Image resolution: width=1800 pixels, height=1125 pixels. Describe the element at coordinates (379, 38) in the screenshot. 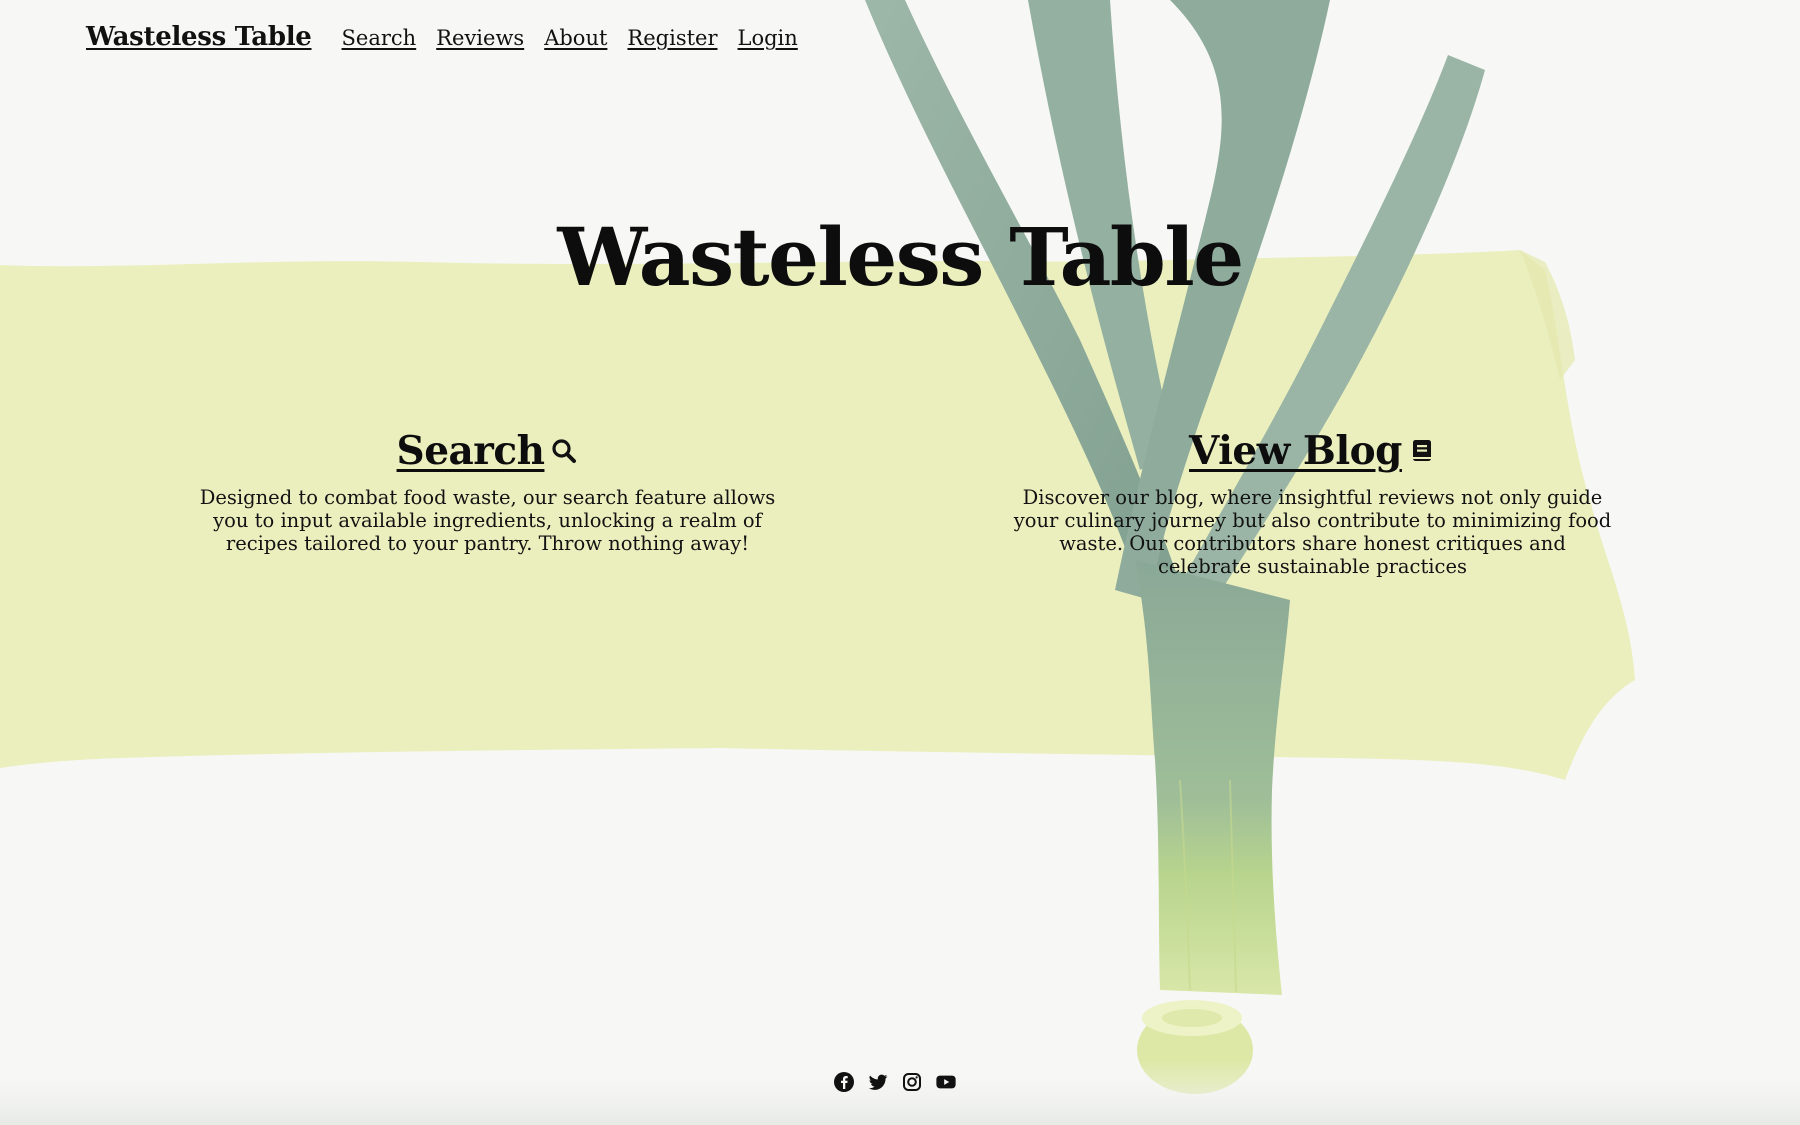

I see `nav-link-search: Search` at that location.